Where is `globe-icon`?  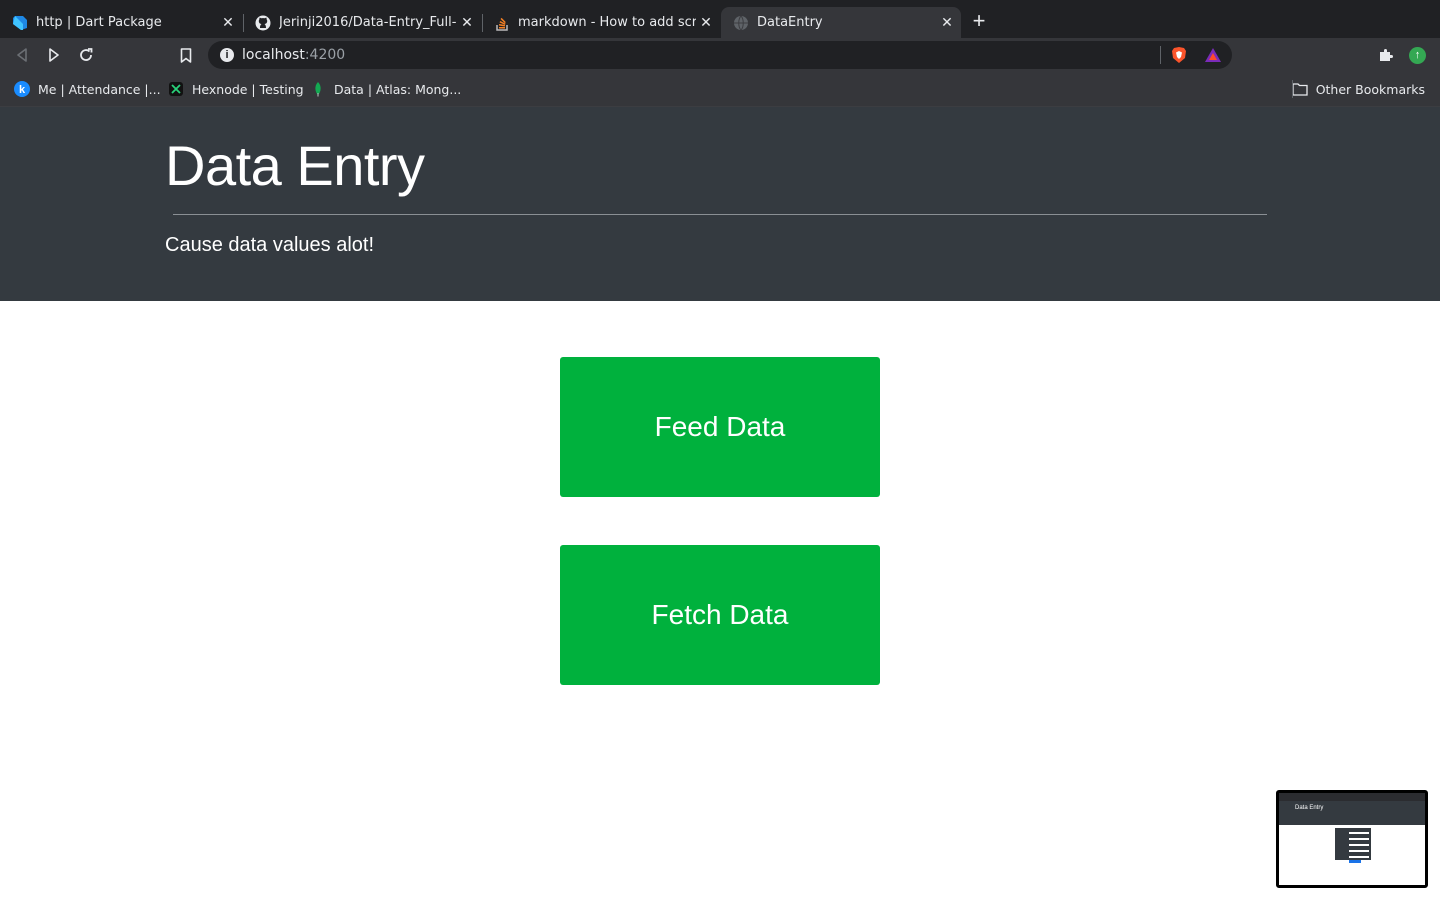 globe-icon is located at coordinates (741, 23).